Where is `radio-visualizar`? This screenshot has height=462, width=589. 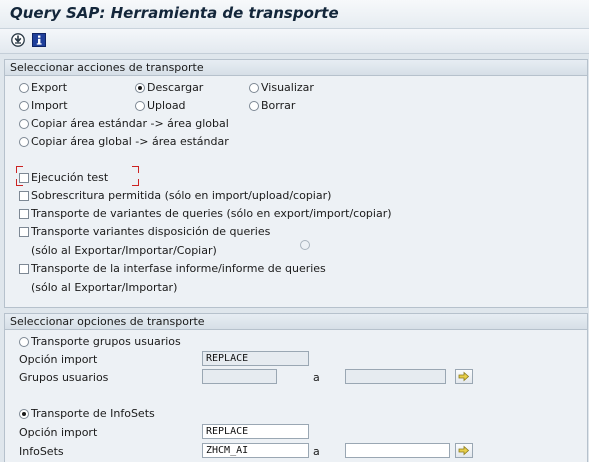 radio-visualizar is located at coordinates (254, 88).